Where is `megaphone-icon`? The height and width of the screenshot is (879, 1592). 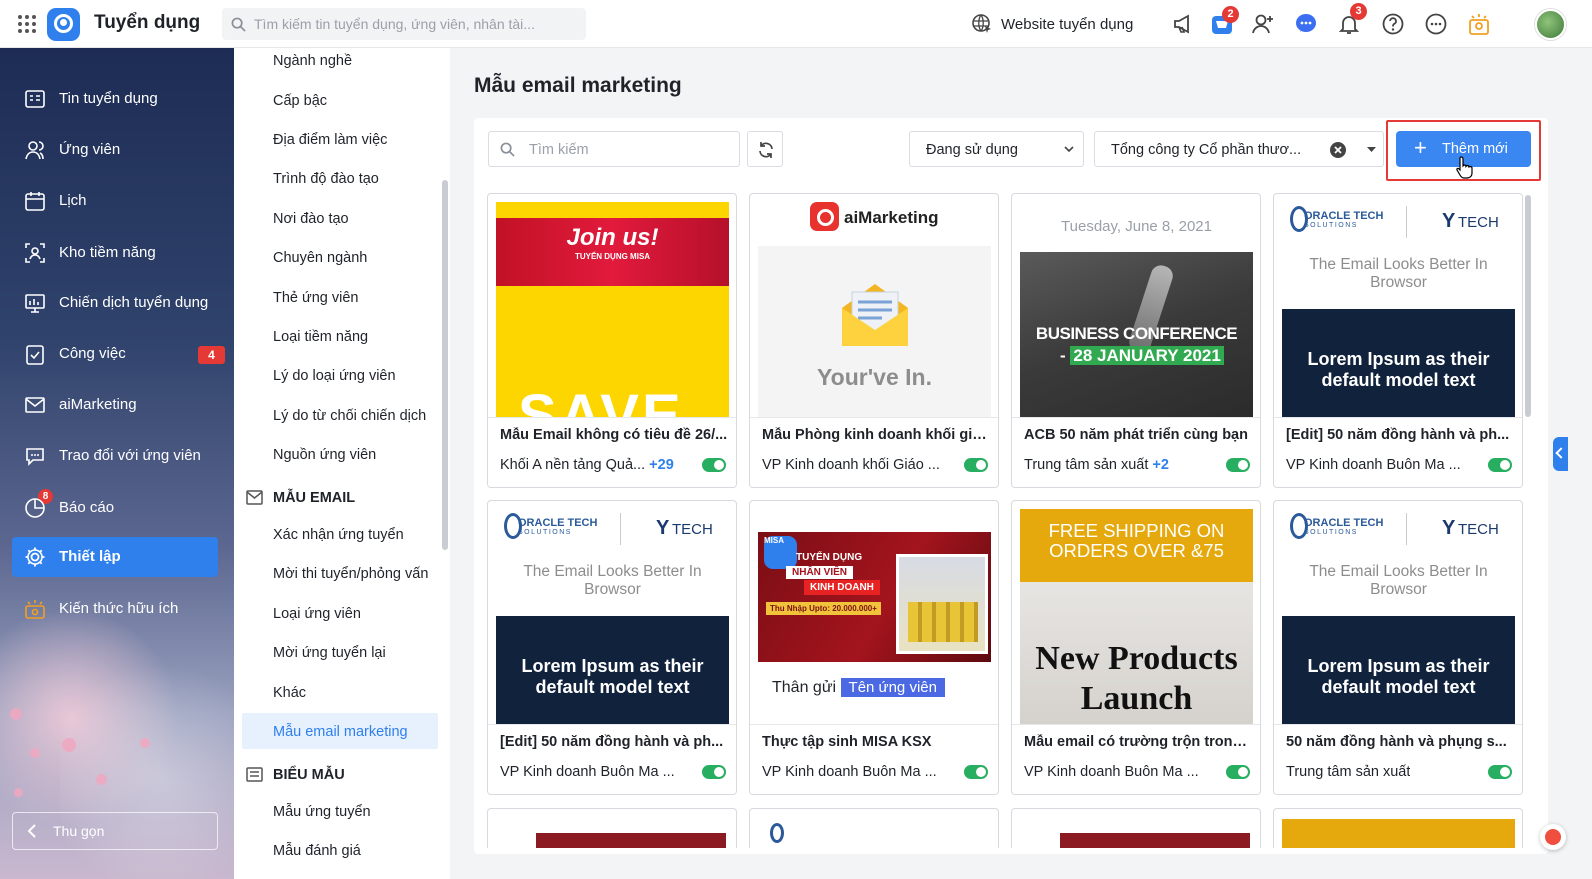
megaphone-icon is located at coordinates (1184, 24).